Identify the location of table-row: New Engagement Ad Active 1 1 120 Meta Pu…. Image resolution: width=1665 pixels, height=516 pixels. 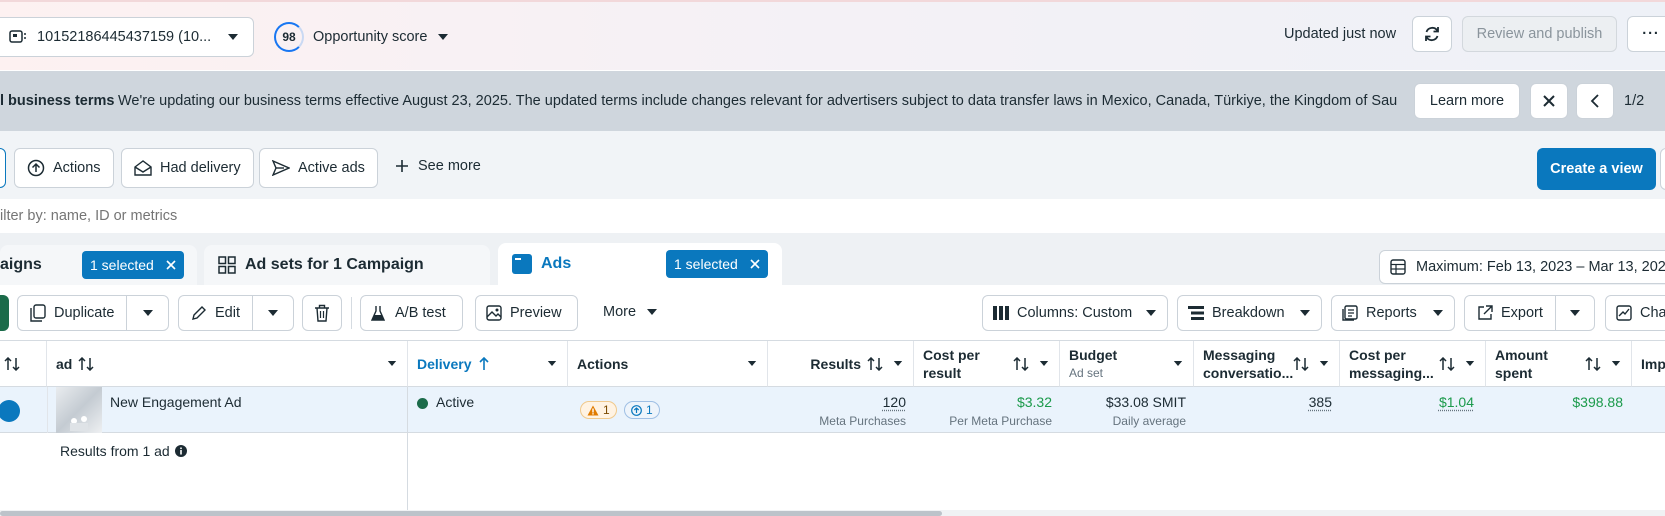
(832, 410).